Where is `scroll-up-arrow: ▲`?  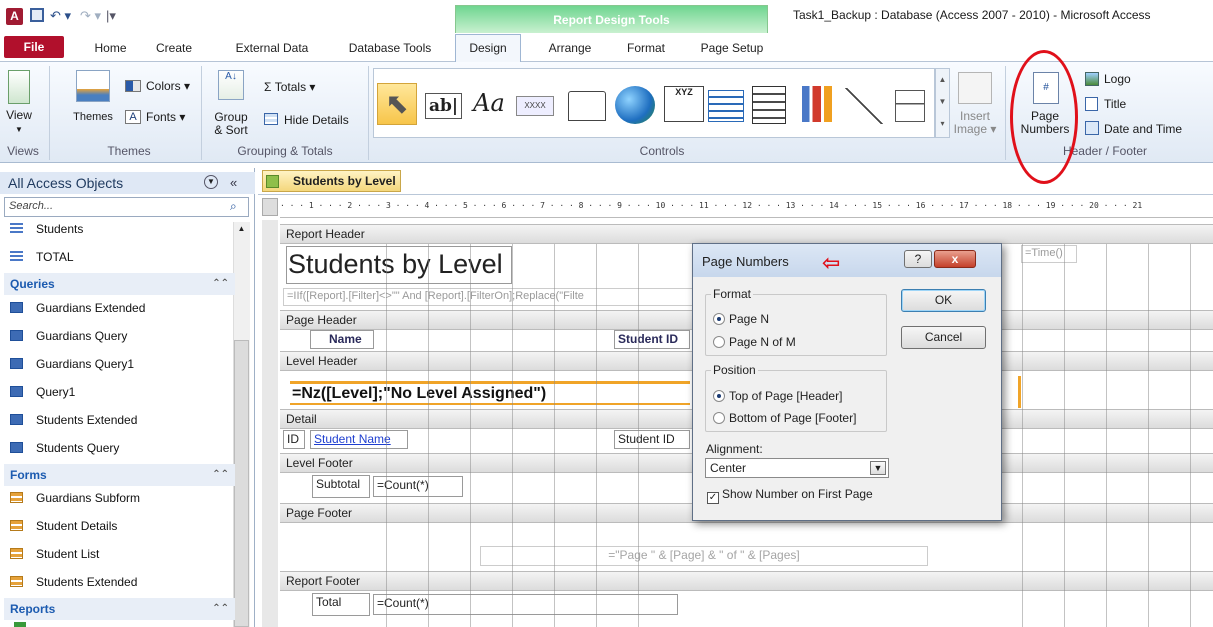
scroll-up-arrow: ▲ is located at coordinates (241, 230).